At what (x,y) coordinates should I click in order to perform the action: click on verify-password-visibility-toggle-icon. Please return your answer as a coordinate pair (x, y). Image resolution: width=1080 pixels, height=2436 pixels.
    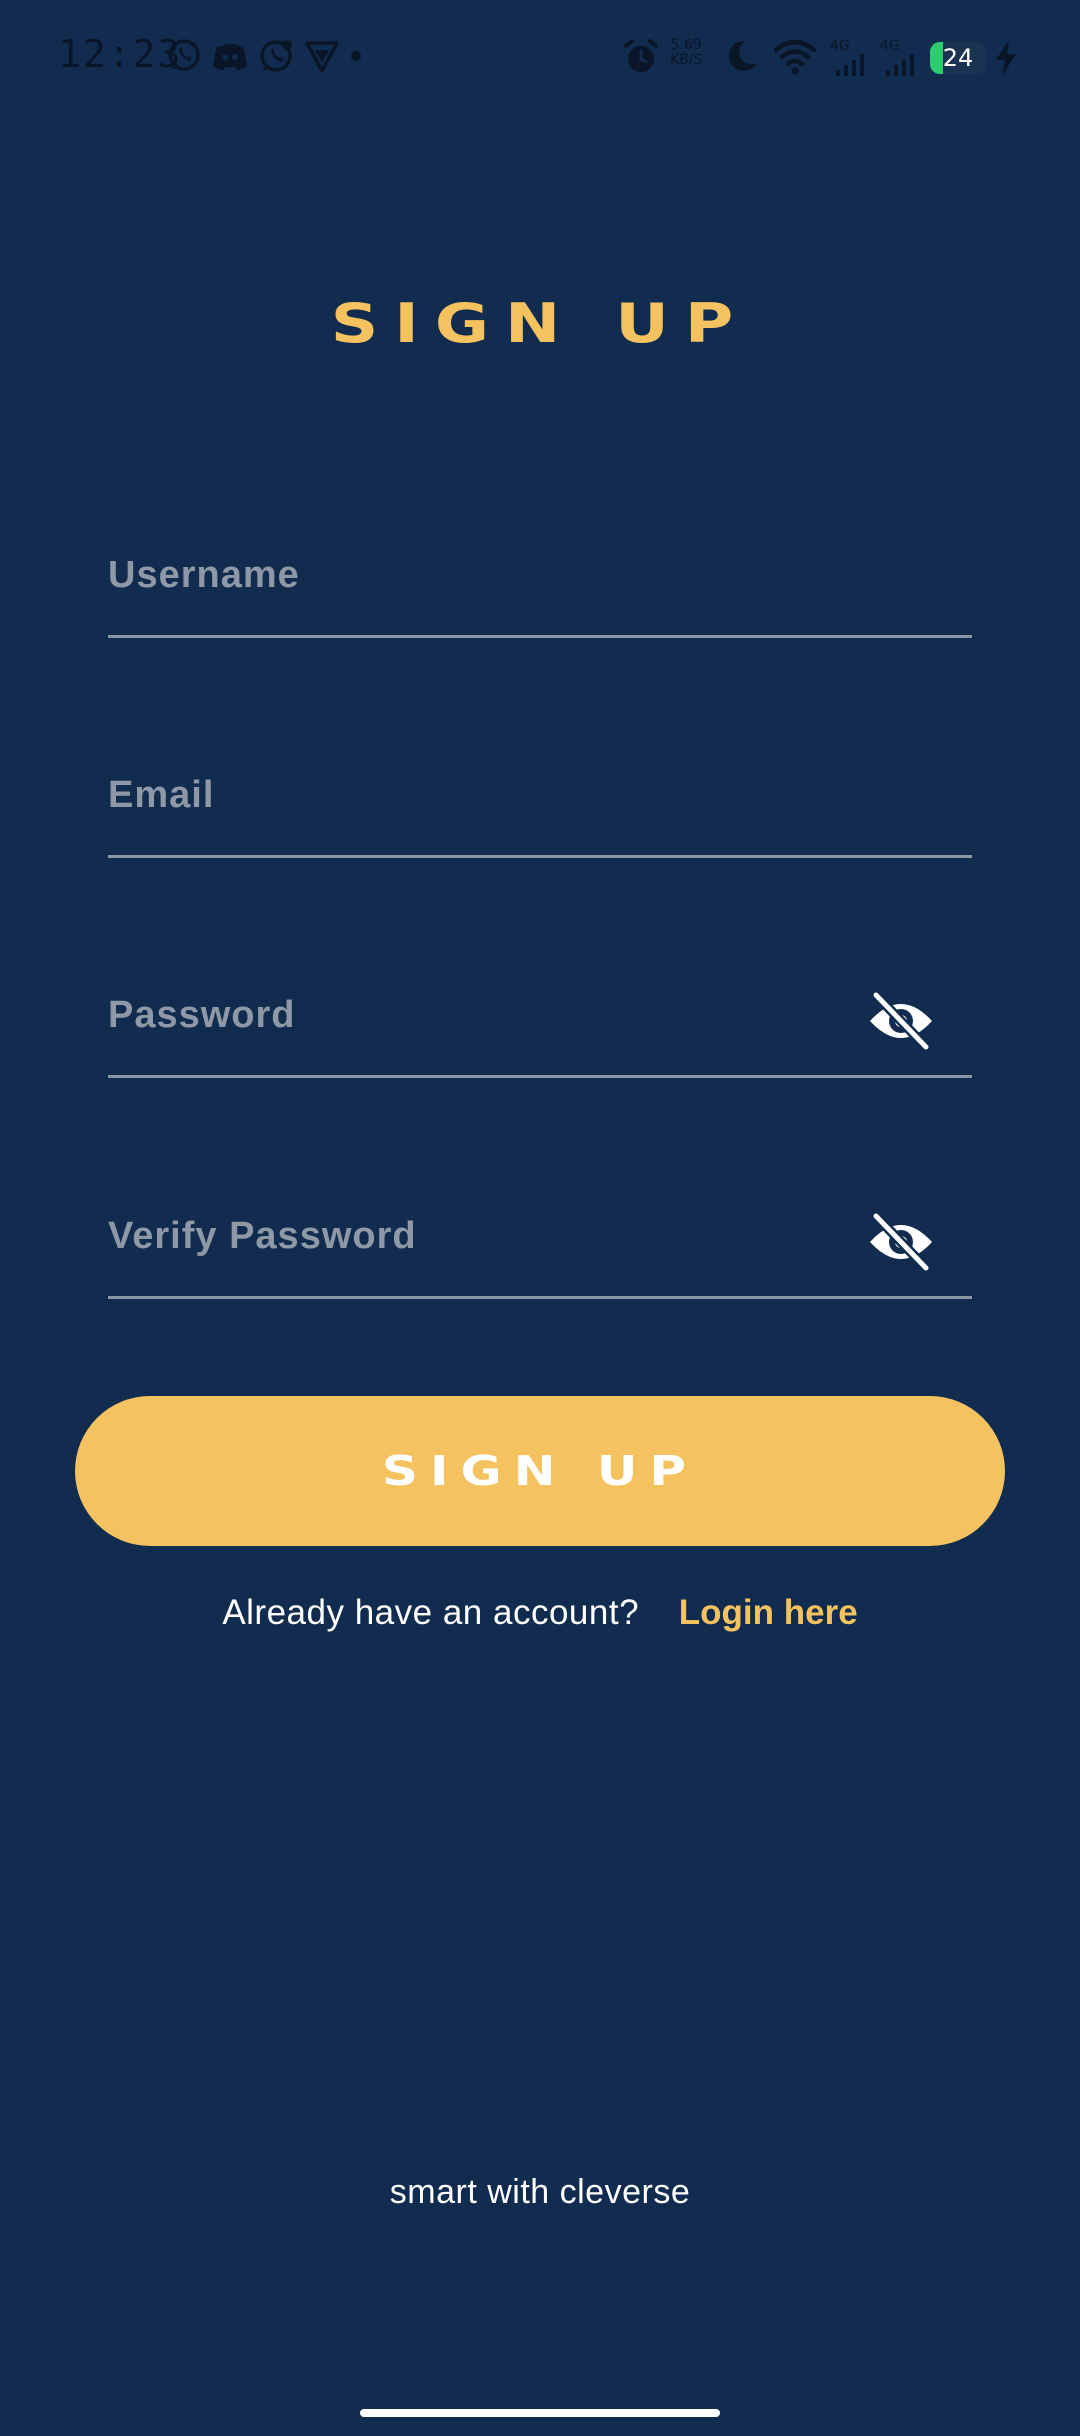
    Looking at the image, I should click on (901, 1242).